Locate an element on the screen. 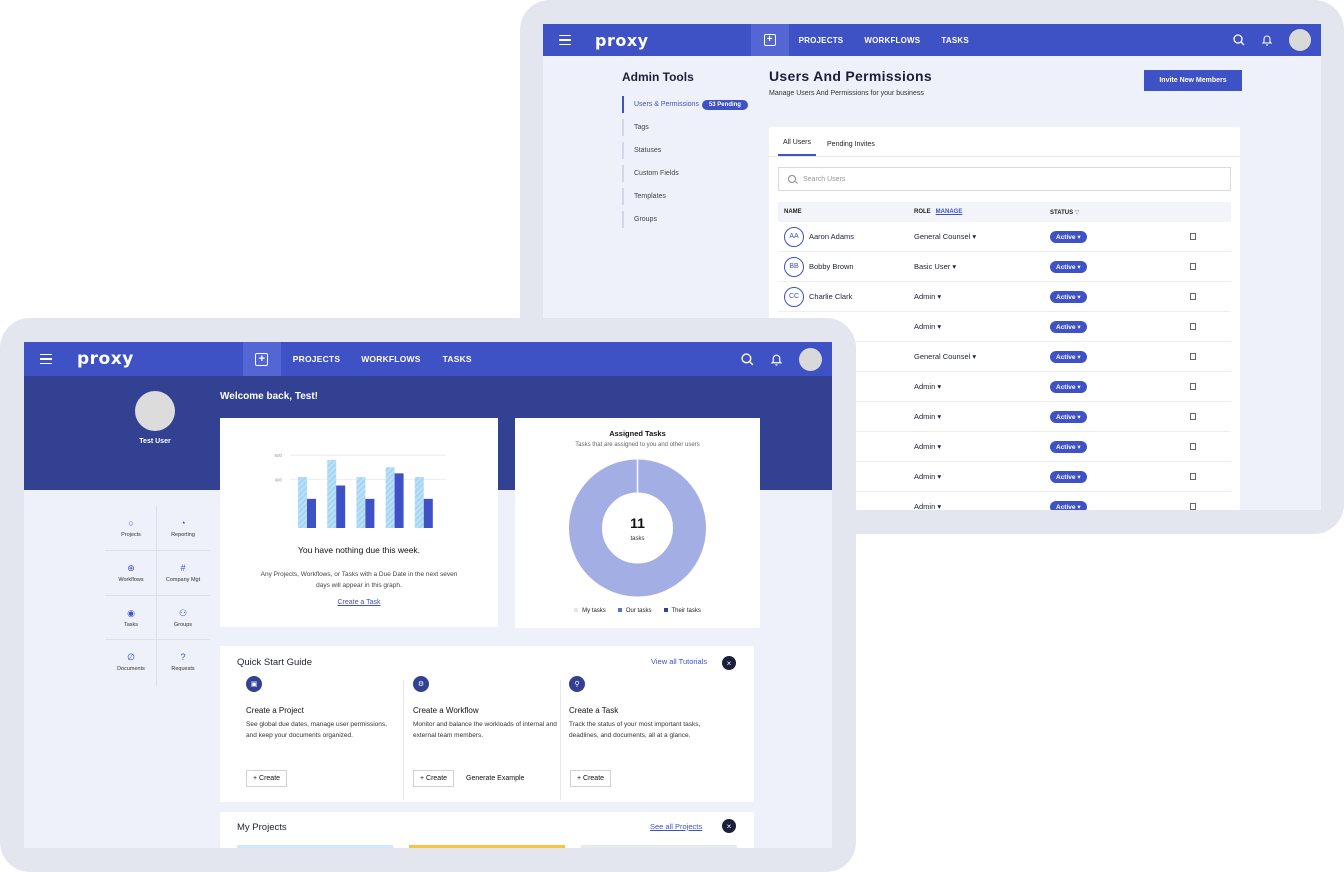 The width and height of the screenshot is (1344, 872). create-task-button: + Create is located at coordinates (591, 778).